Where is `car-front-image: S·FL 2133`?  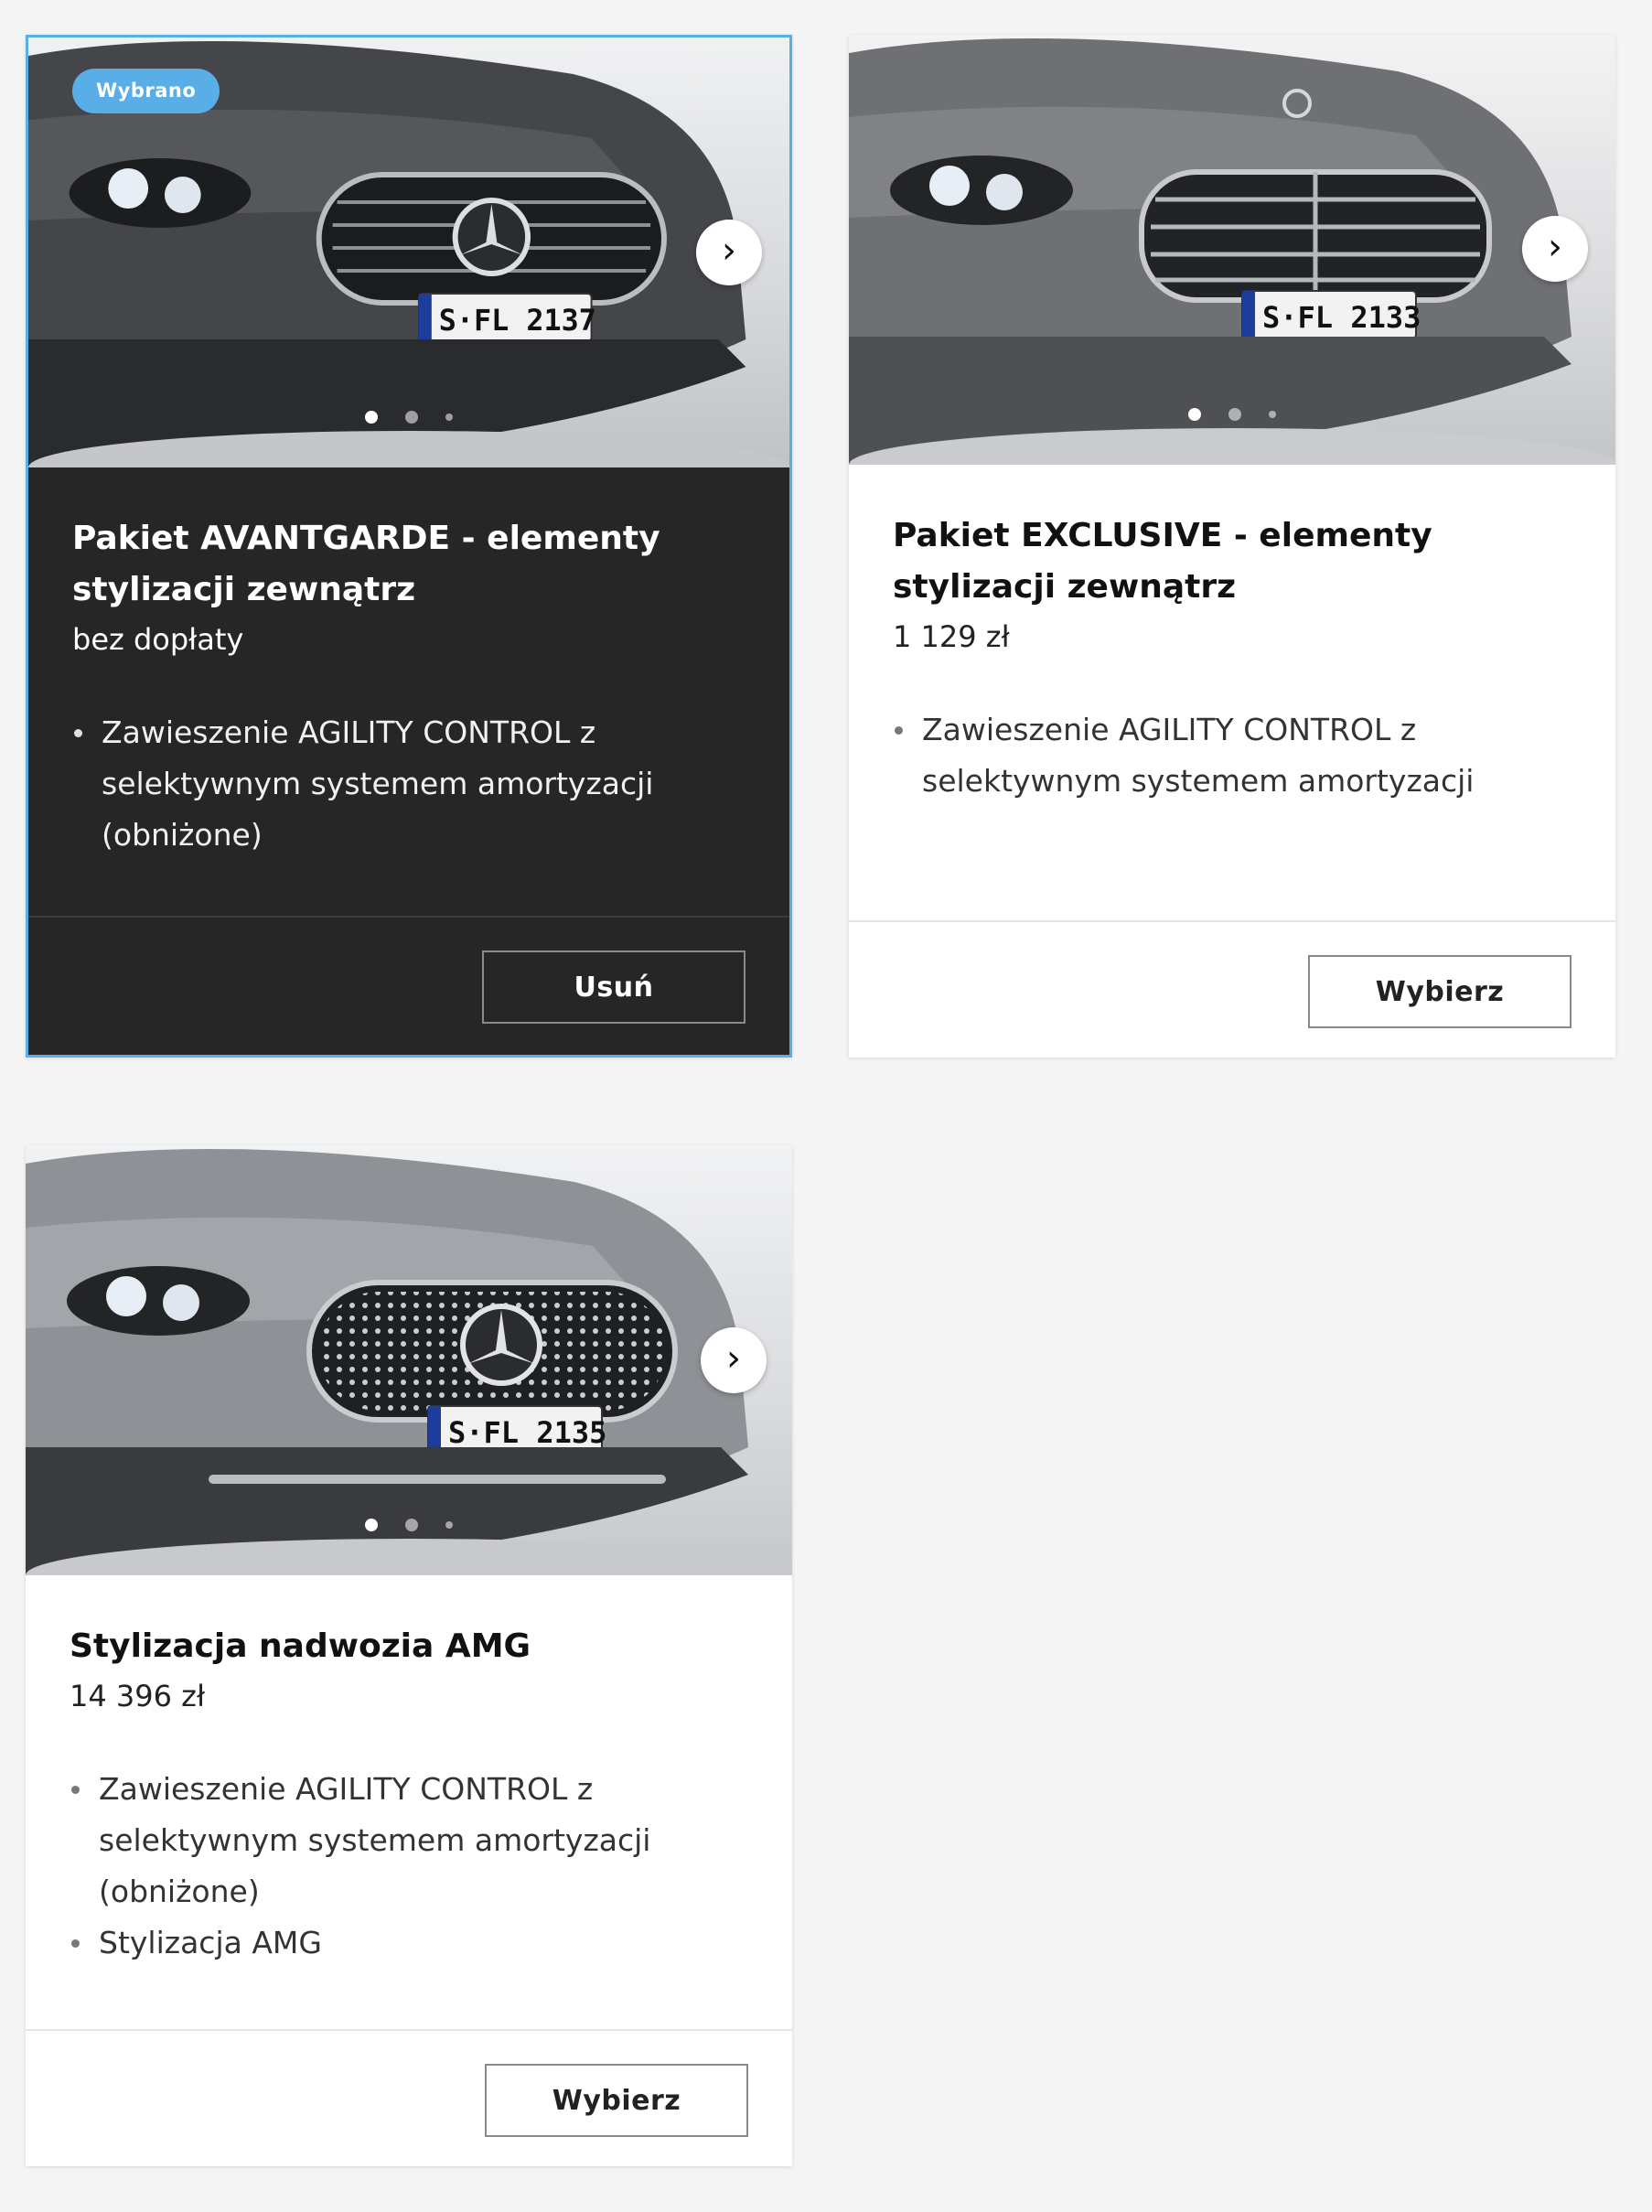 car-front-image: S·FL 2133 is located at coordinates (1232, 250).